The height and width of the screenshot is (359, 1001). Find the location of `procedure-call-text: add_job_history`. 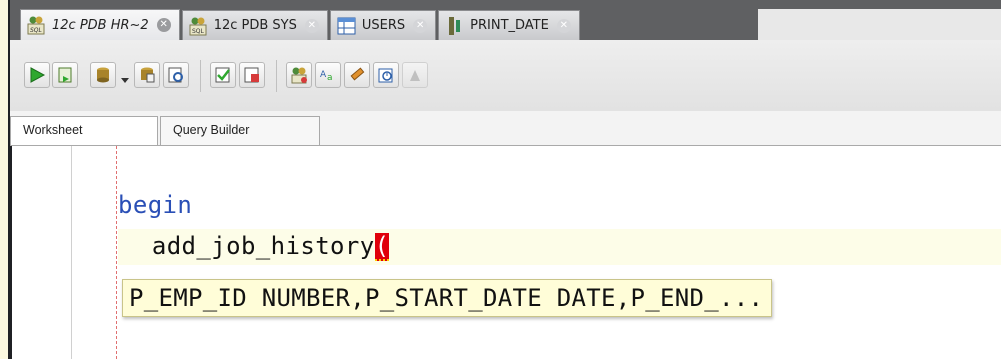

procedure-call-text: add_job_history is located at coordinates (256, 246).